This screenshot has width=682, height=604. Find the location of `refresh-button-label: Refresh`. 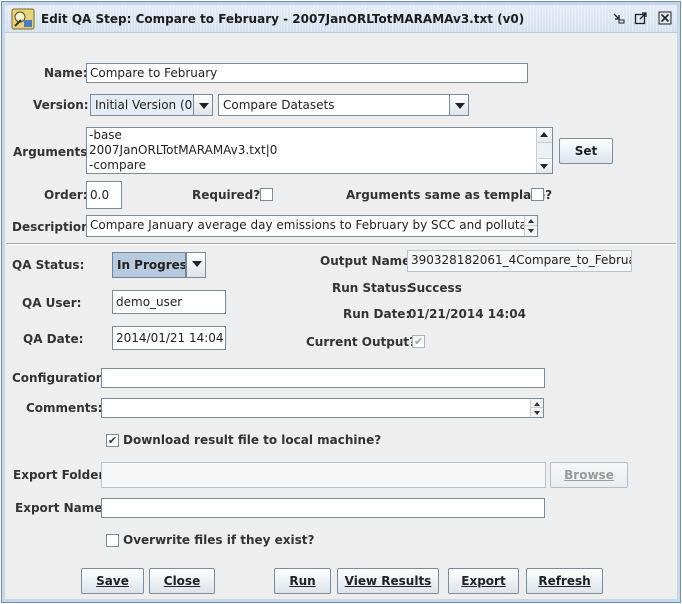

refresh-button-label: Refresh is located at coordinates (564, 581).